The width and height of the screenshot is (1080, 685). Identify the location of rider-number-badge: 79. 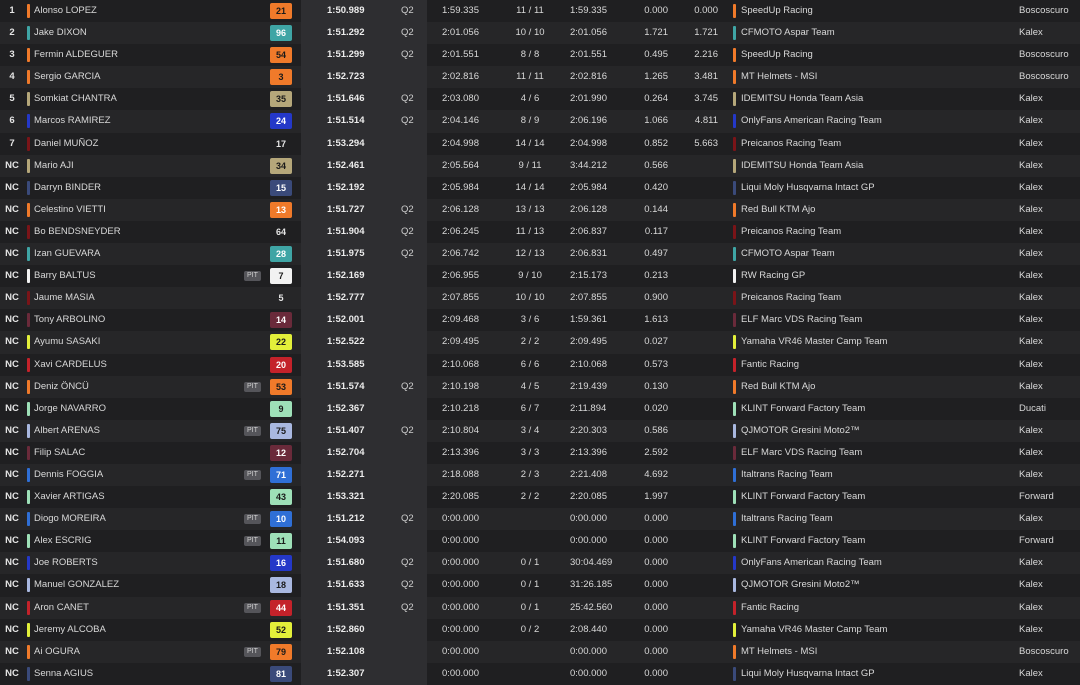
(281, 651).